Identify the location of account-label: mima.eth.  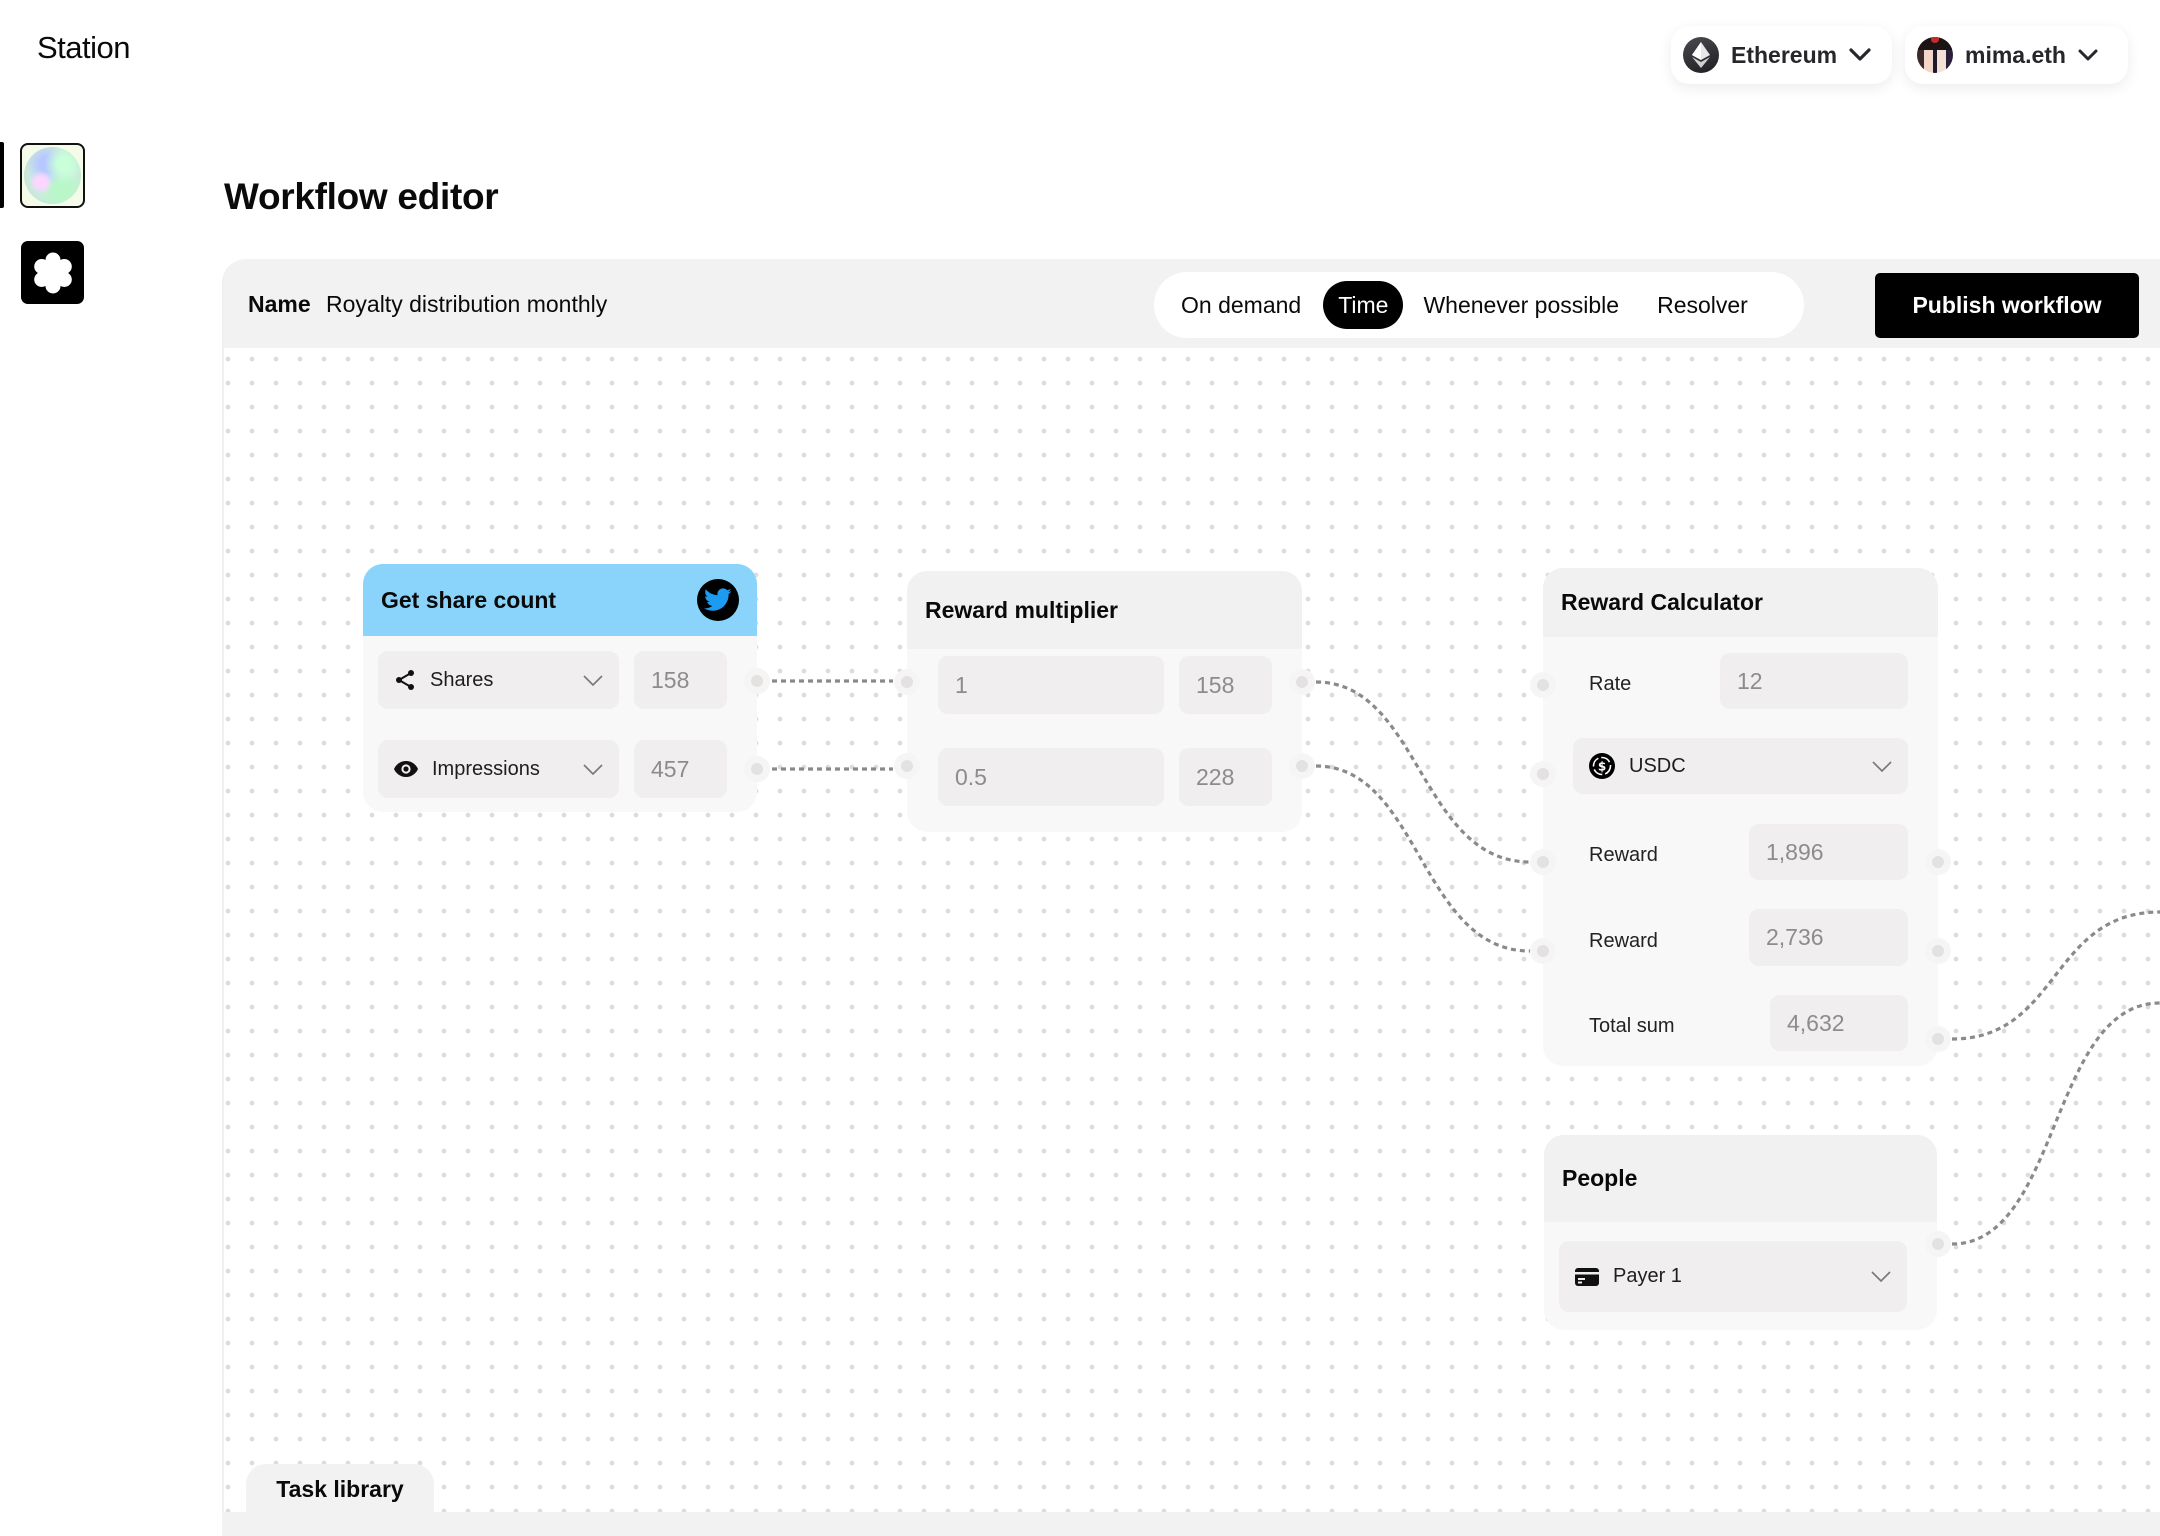
(2015, 54).